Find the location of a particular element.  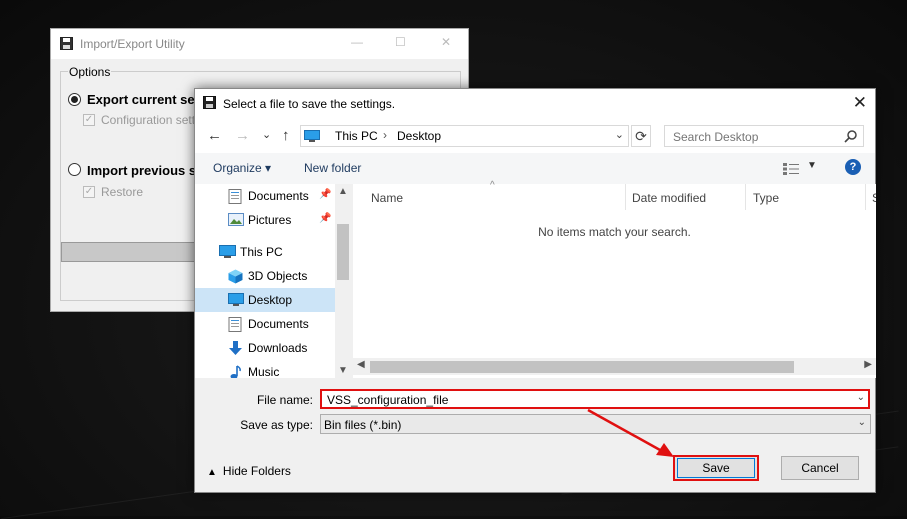

scroll-left-icon: ◀ is located at coordinates (361, 364).